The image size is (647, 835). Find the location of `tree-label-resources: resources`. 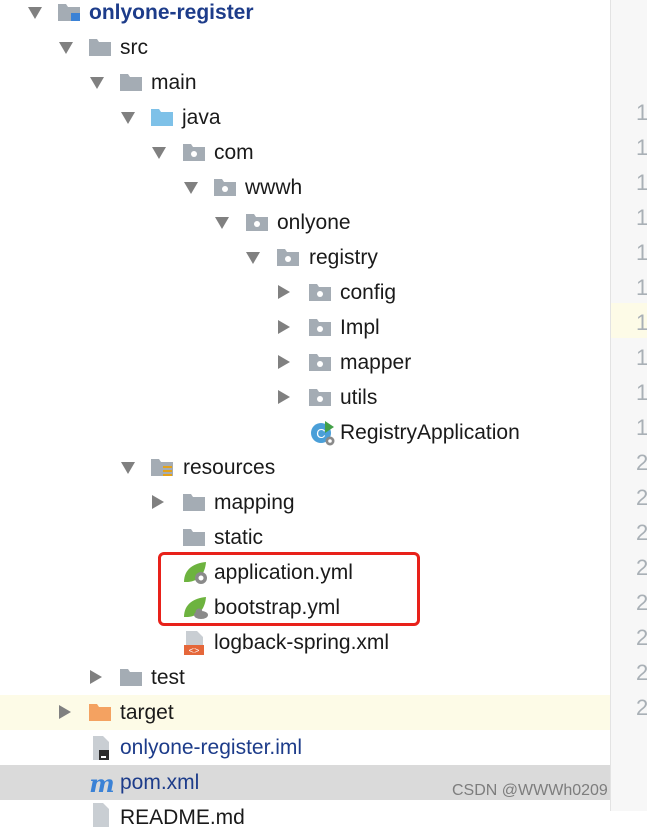

tree-label-resources: resources is located at coordinates (229, 467).